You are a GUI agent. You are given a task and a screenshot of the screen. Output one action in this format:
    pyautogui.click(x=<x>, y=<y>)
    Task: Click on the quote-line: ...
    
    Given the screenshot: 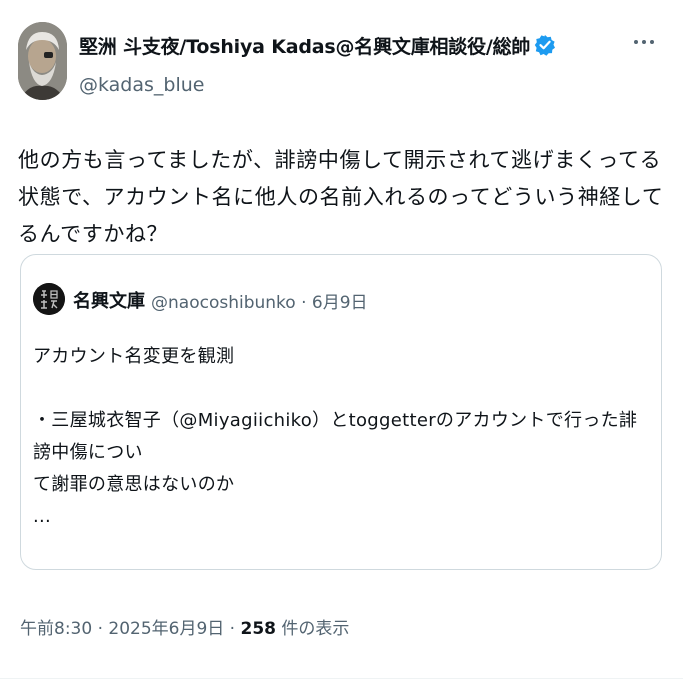 What is the action you would take?
    pyautogui.click(x=42, y=516)
    